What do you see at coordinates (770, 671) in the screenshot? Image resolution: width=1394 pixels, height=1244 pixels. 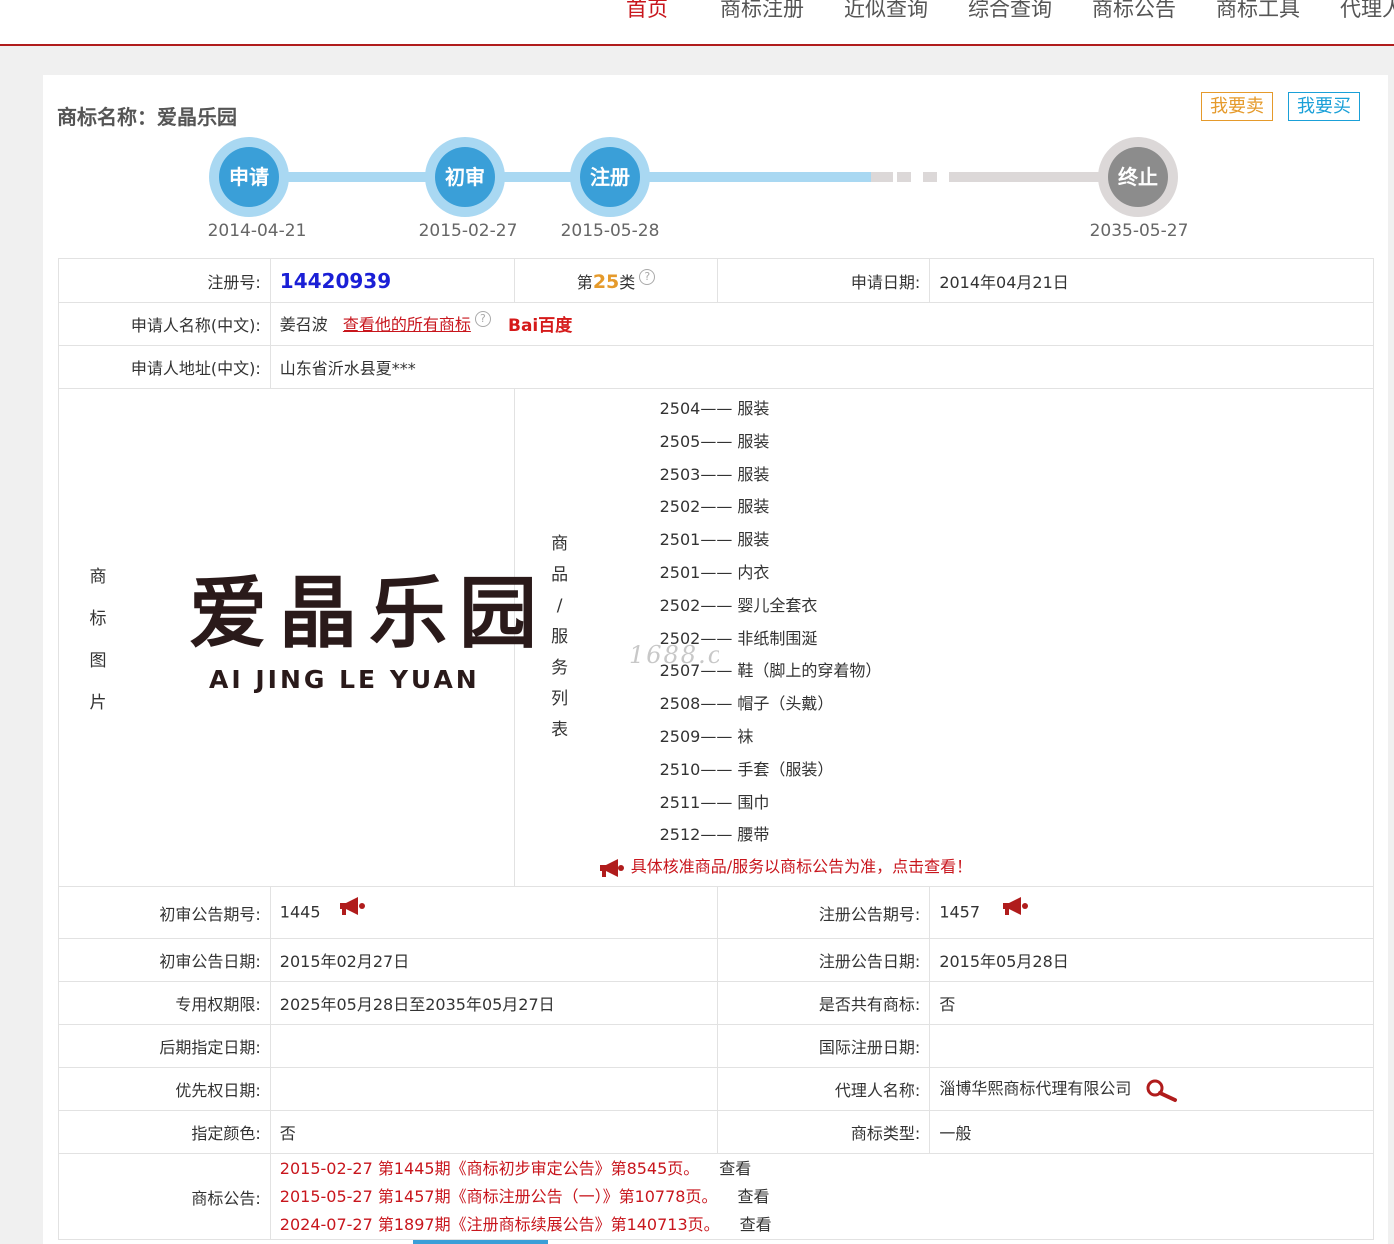 I see `service-item: 2507—— 鞋（脚上的穿着物）` at bounding box center [770, 671].